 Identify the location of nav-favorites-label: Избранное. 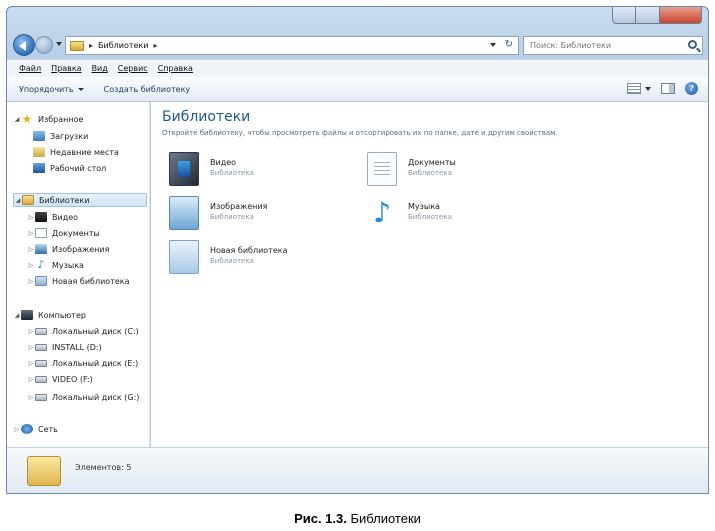
(61, 119).